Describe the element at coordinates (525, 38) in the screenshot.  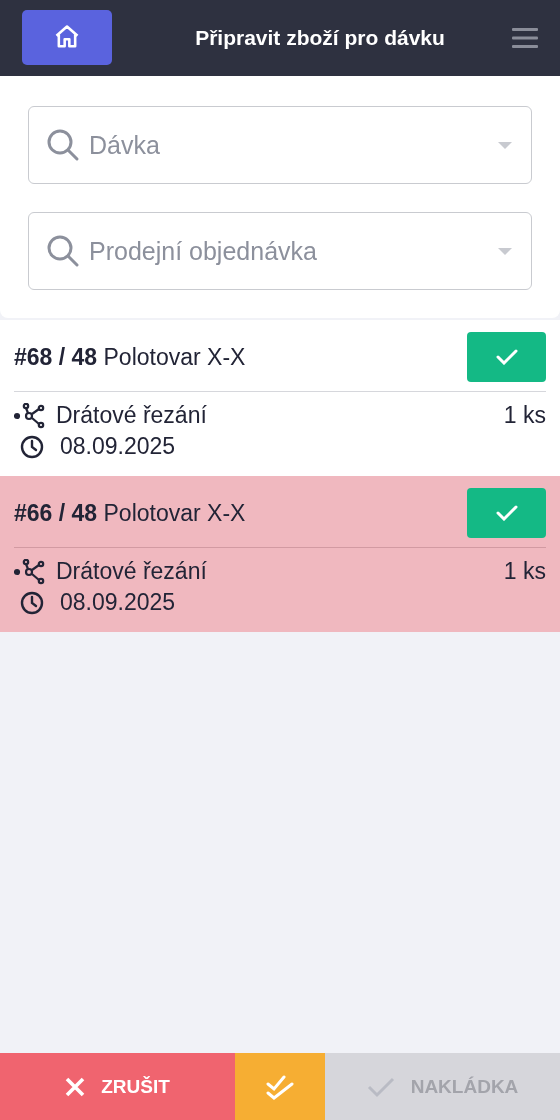
I see `menu-icon` at that location.